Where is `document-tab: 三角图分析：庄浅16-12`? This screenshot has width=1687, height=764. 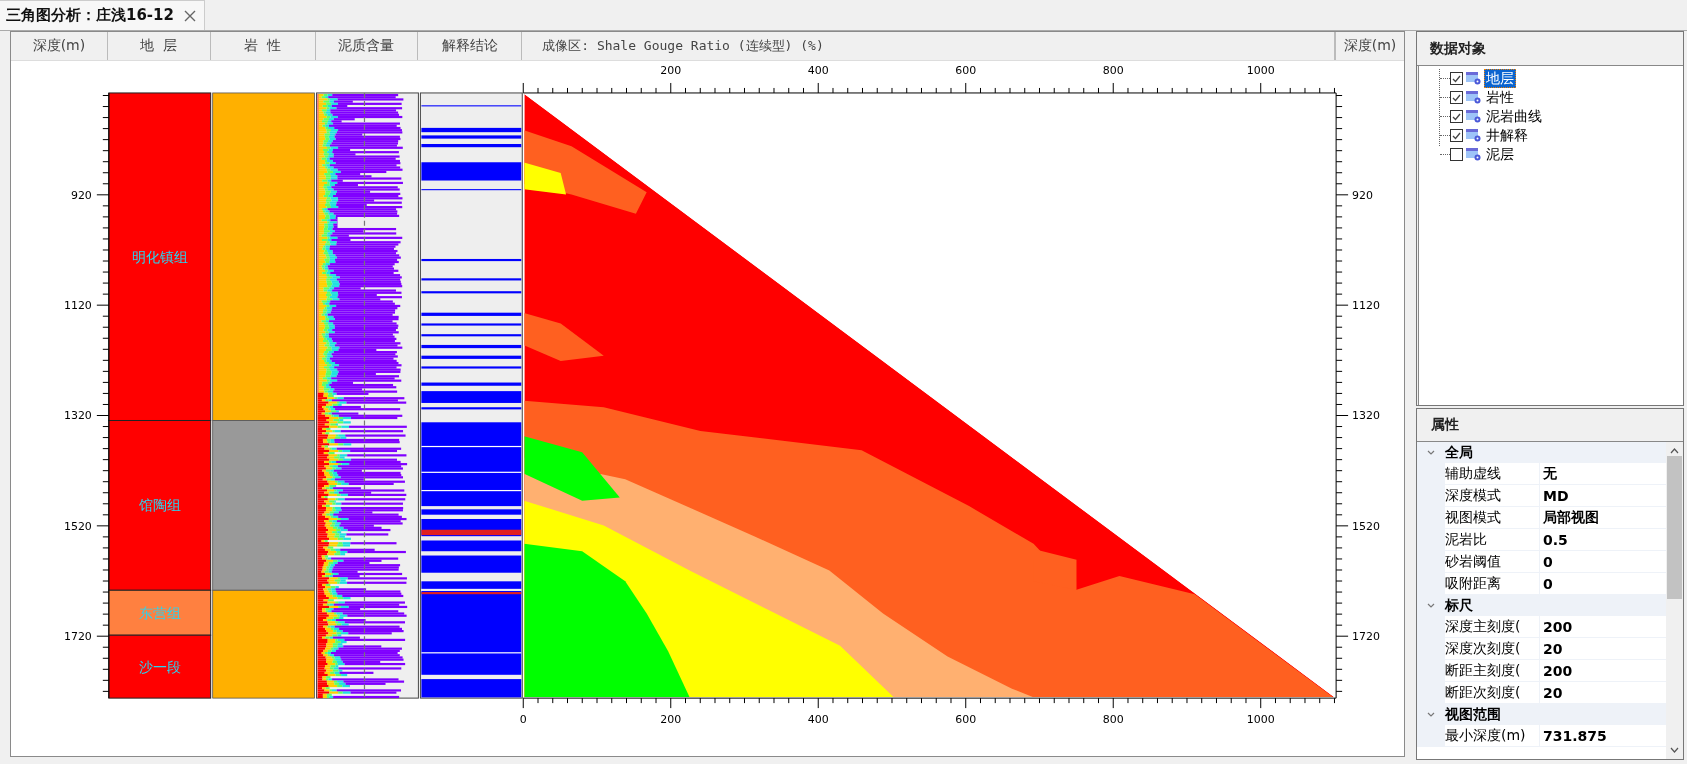 document-tab: 三角图分析：庄浅16-12 is located at coordinates (102, 15).